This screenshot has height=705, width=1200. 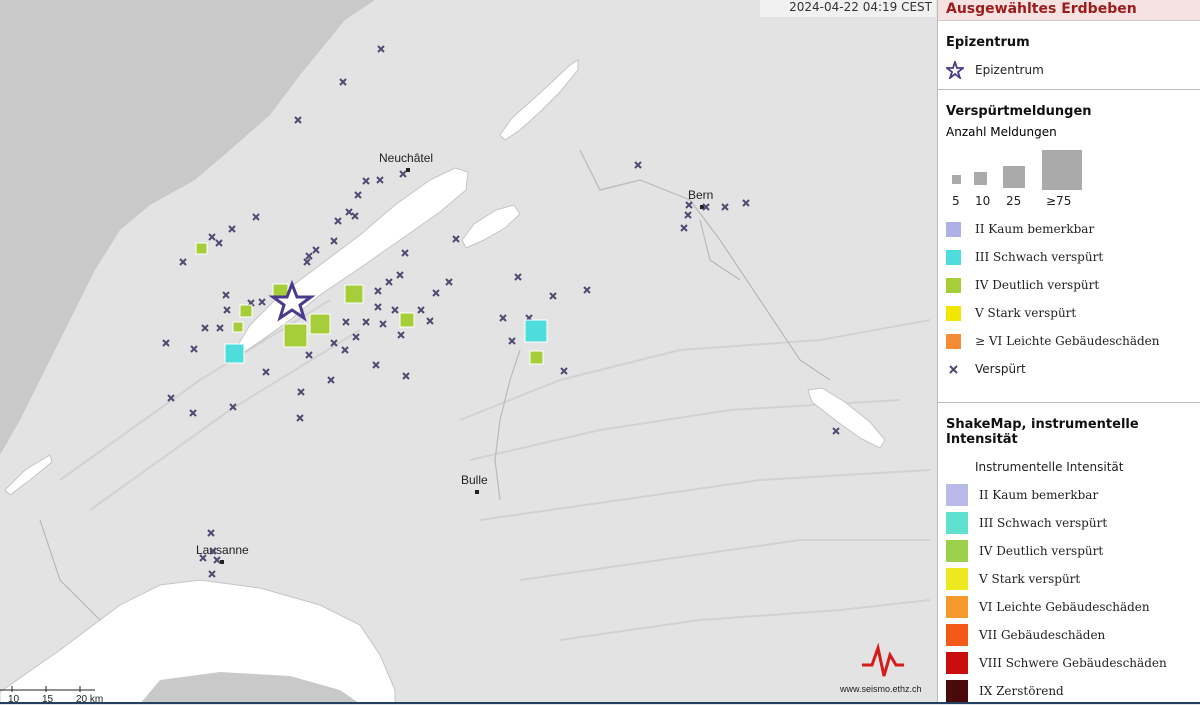 What do you see at coordinates (988, 42) in the screenshot?
I see `section-title-epicenter: Epizentrum` at bounding box center [988, 42].